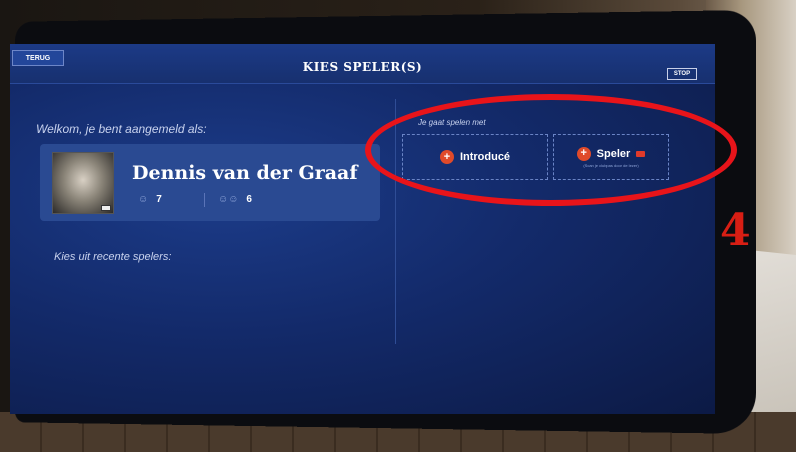  Describe the element at coordinates (249, 199) in the screenshot. I see `stat-group-value: 6` at that location.